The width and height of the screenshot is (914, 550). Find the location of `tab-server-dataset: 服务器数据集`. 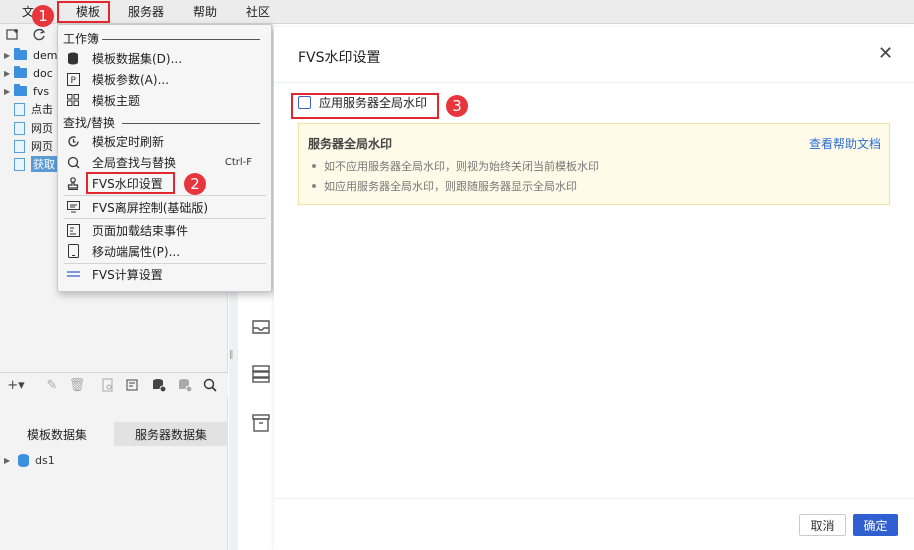

tab-server-dataset: 服务器数据集 is located at coordinates (171, 434).